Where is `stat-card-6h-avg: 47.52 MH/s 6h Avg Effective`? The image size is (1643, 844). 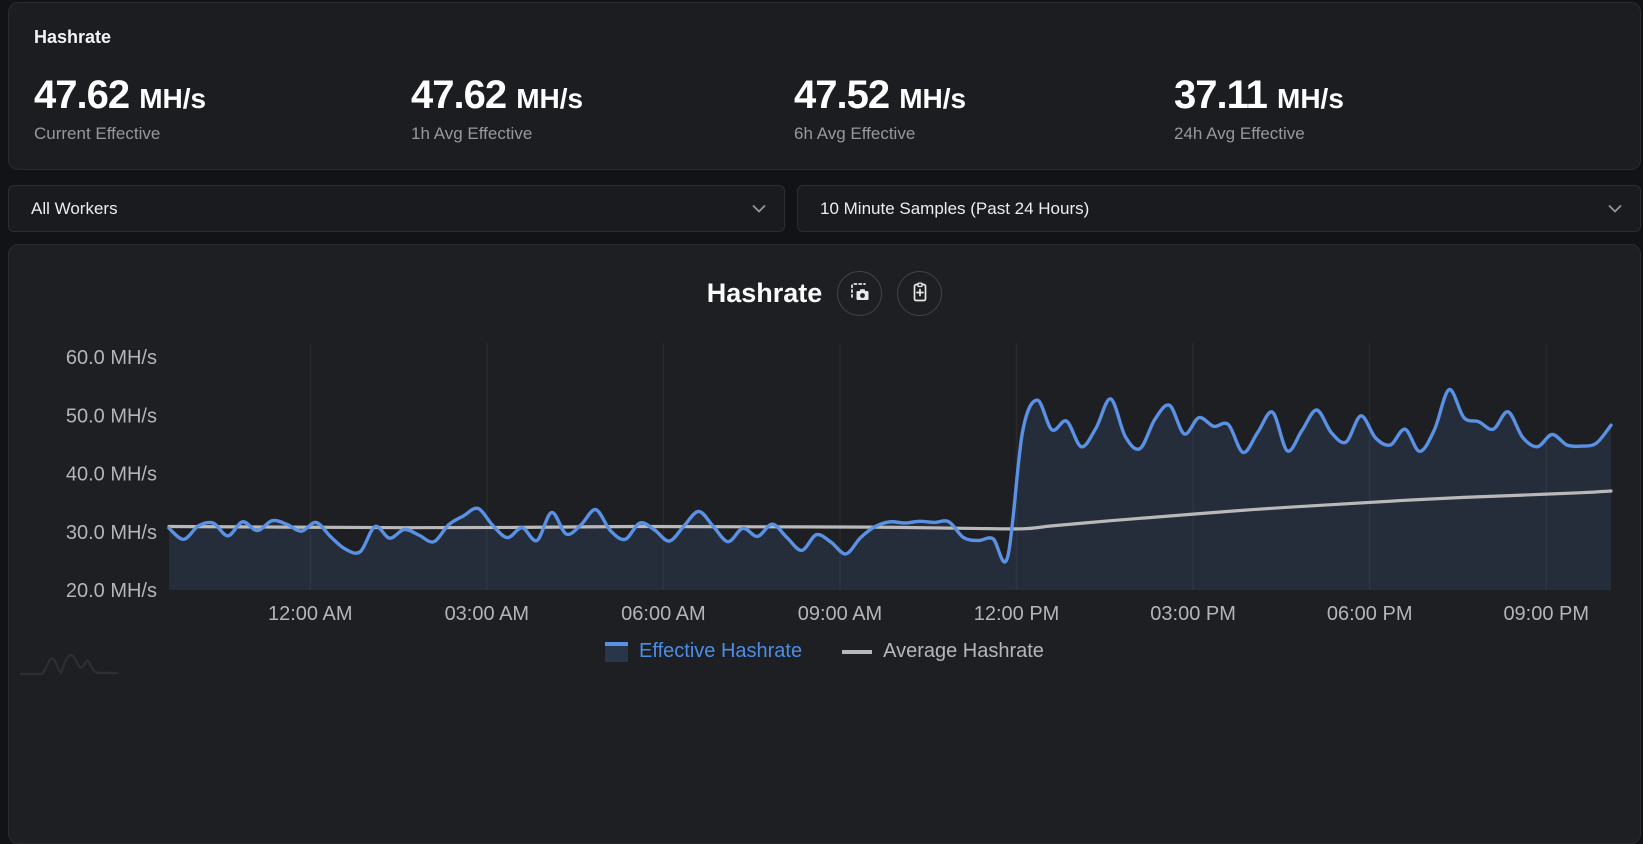
stat-card-6h-avg: 47.52 MH/s 6h Avg Effective is located at coordinates (984, 109).